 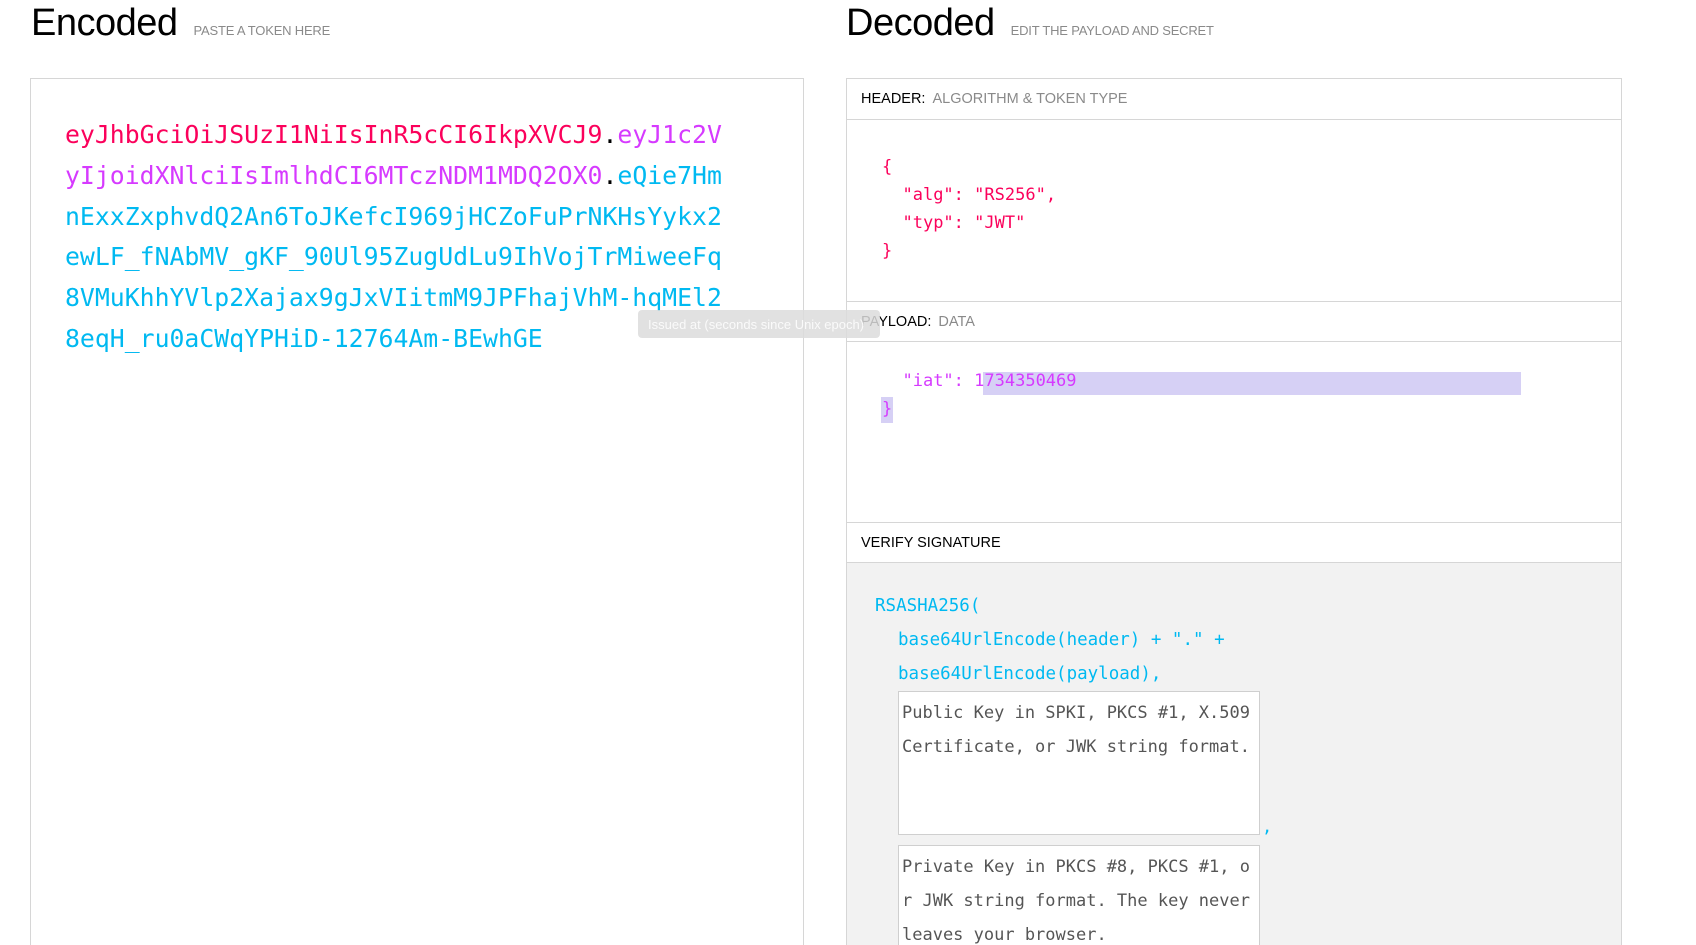 I want to click on token-header-part: eyJhbGciOiJSUzI1NiIsInR5cCI6IkpXVCJ9, so click(x=334, y=134).